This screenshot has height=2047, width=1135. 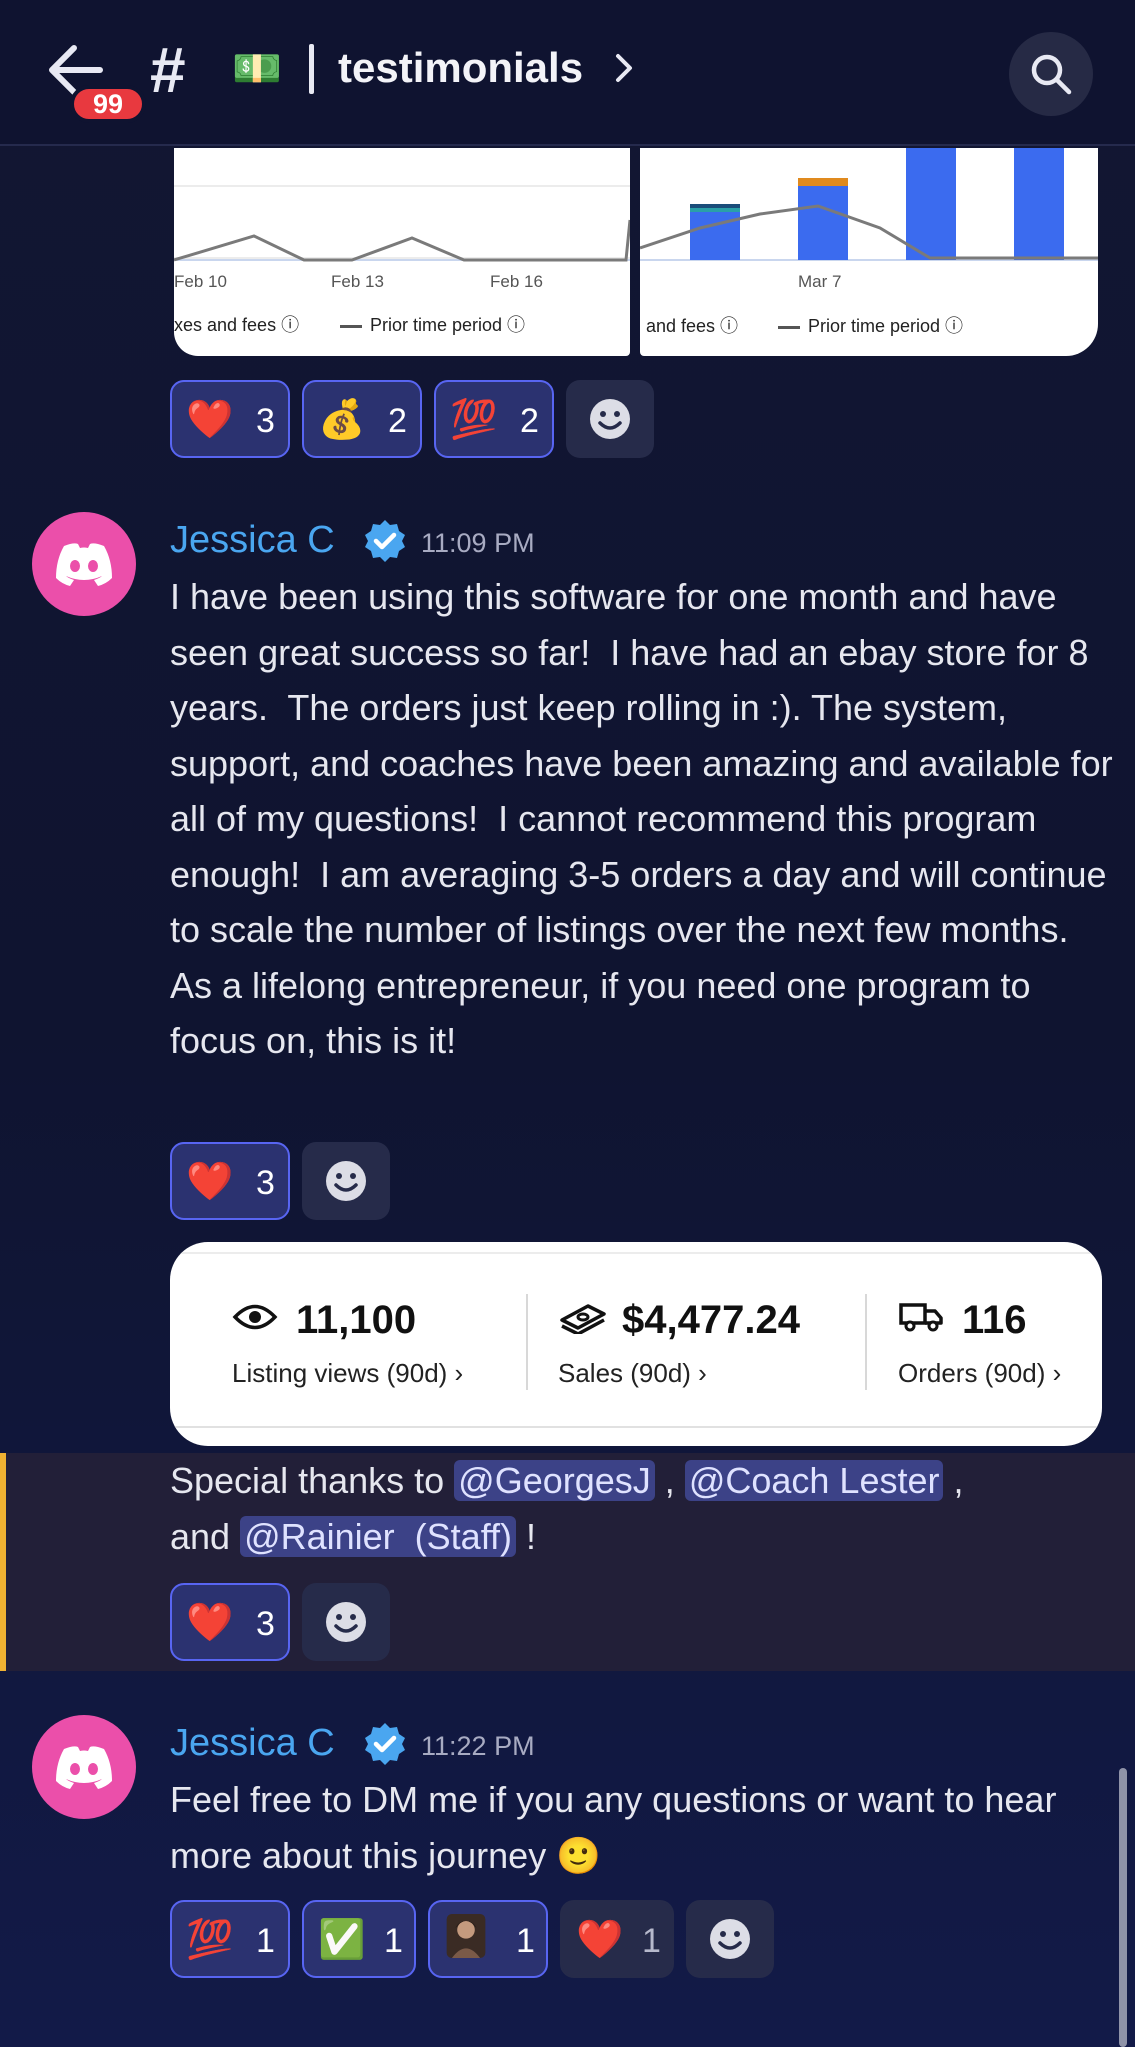 I want to click on search-icon, so click(x=1051, y=74).